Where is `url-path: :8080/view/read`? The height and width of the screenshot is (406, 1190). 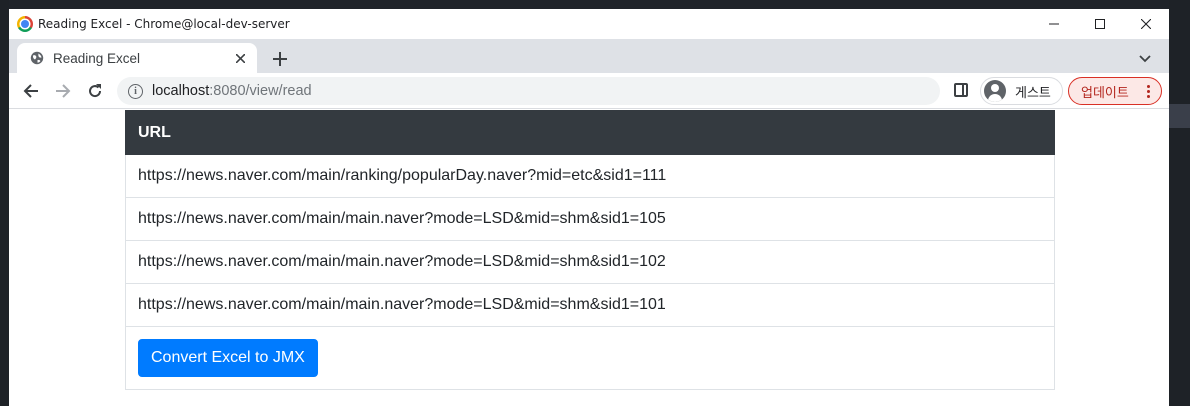
url-path: :8080/view/read is located at coordinates (260, 91).